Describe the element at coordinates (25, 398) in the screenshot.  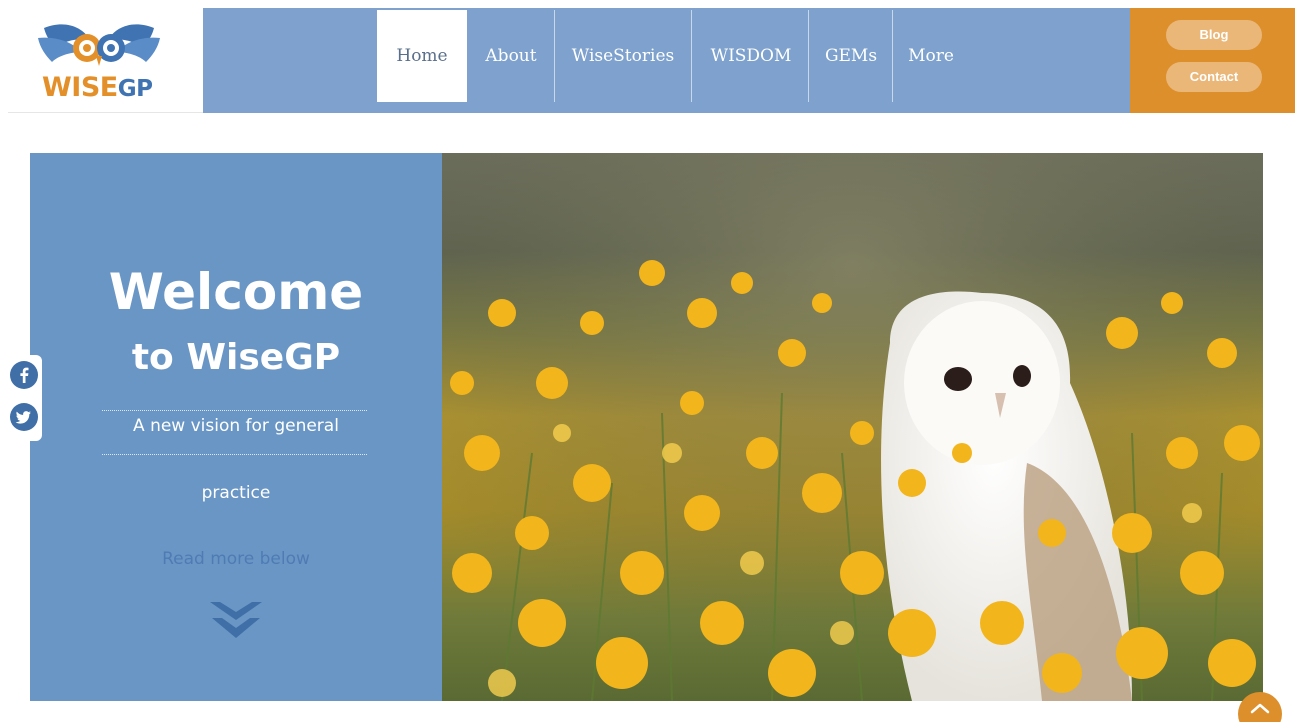
I see `social-bar` at that location.